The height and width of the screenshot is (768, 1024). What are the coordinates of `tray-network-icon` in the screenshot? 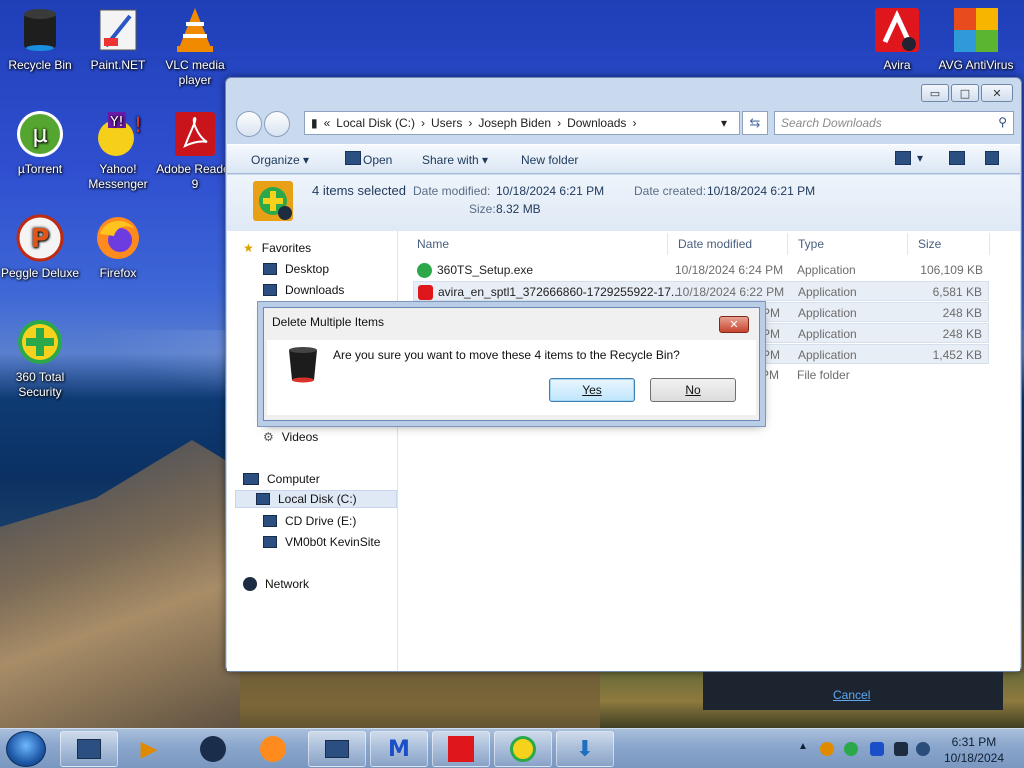 It's located at (901, 749).